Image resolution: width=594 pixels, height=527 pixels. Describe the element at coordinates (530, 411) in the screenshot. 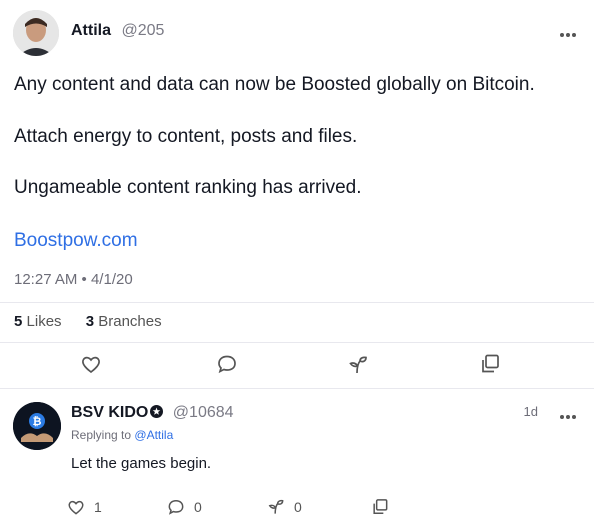

I see `reply-time: 1d` at that location.